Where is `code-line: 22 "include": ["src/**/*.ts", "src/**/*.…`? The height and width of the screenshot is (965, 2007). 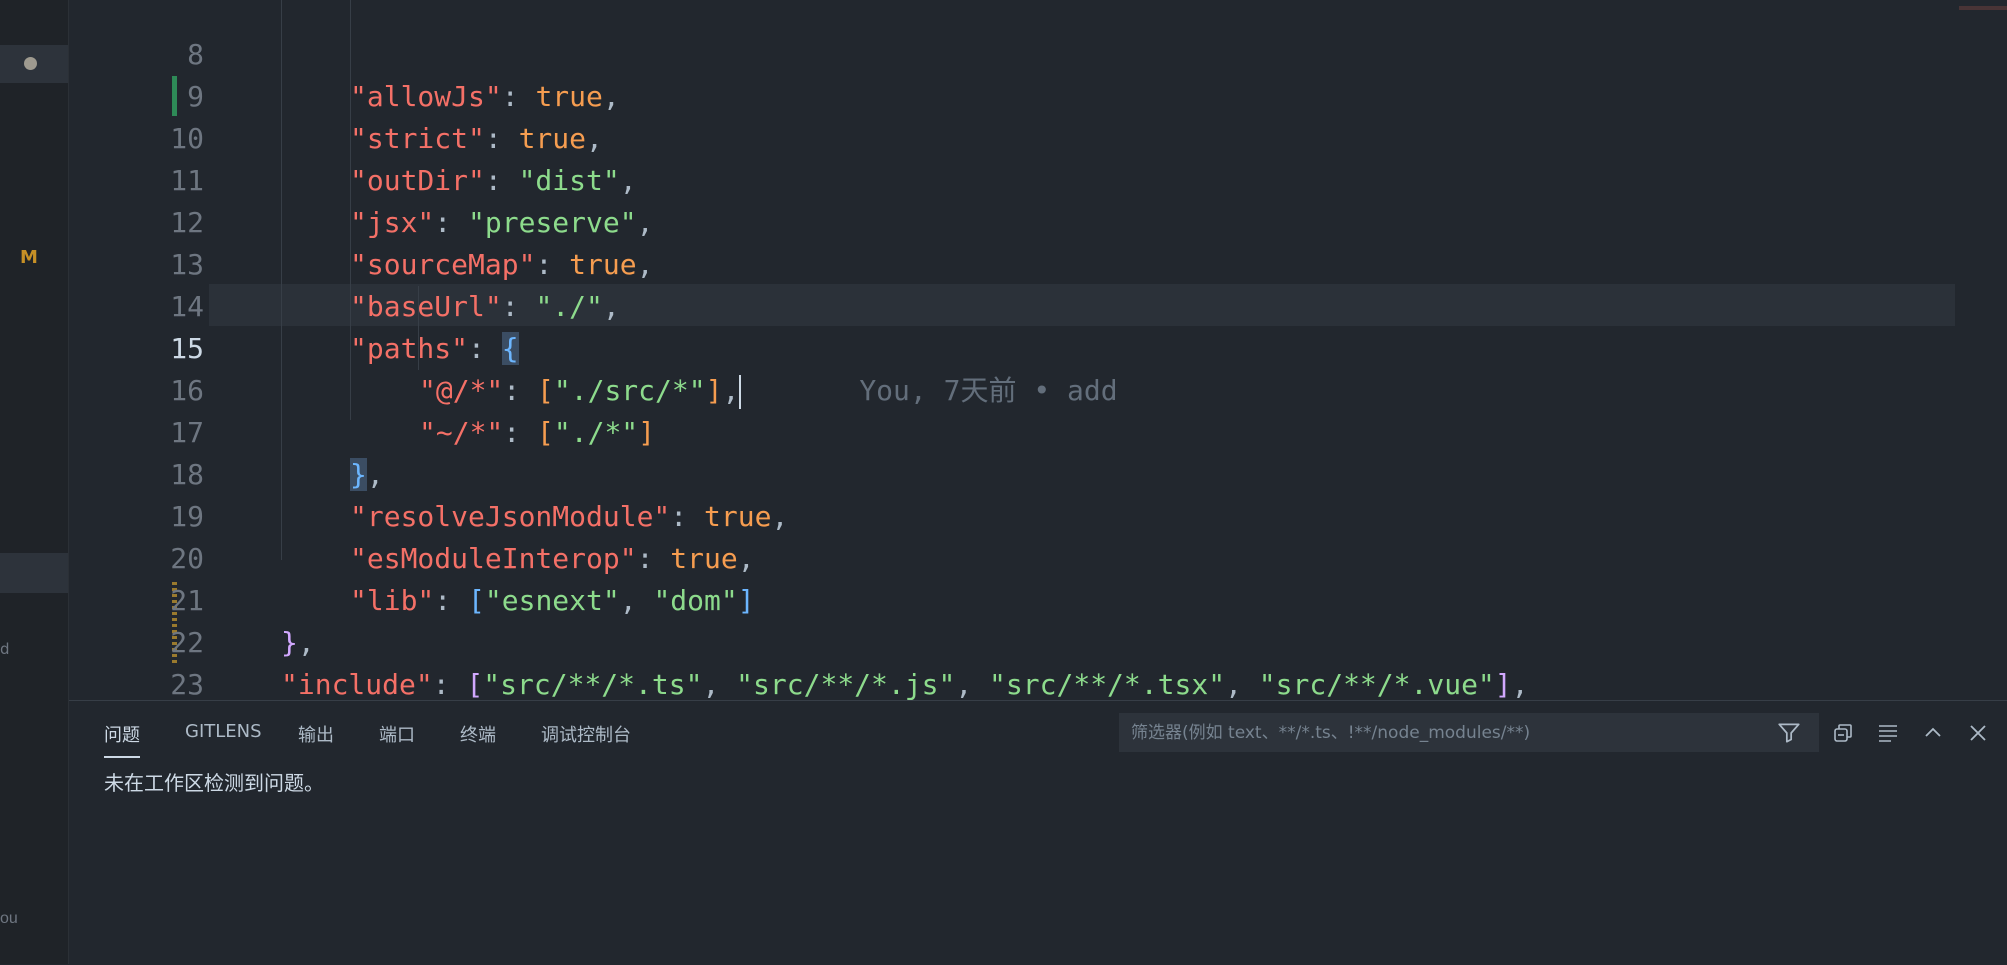
code-line: 22 "include": ["src/**/*.ts", "src/**/*.… is located at coordinates (1038, 640).